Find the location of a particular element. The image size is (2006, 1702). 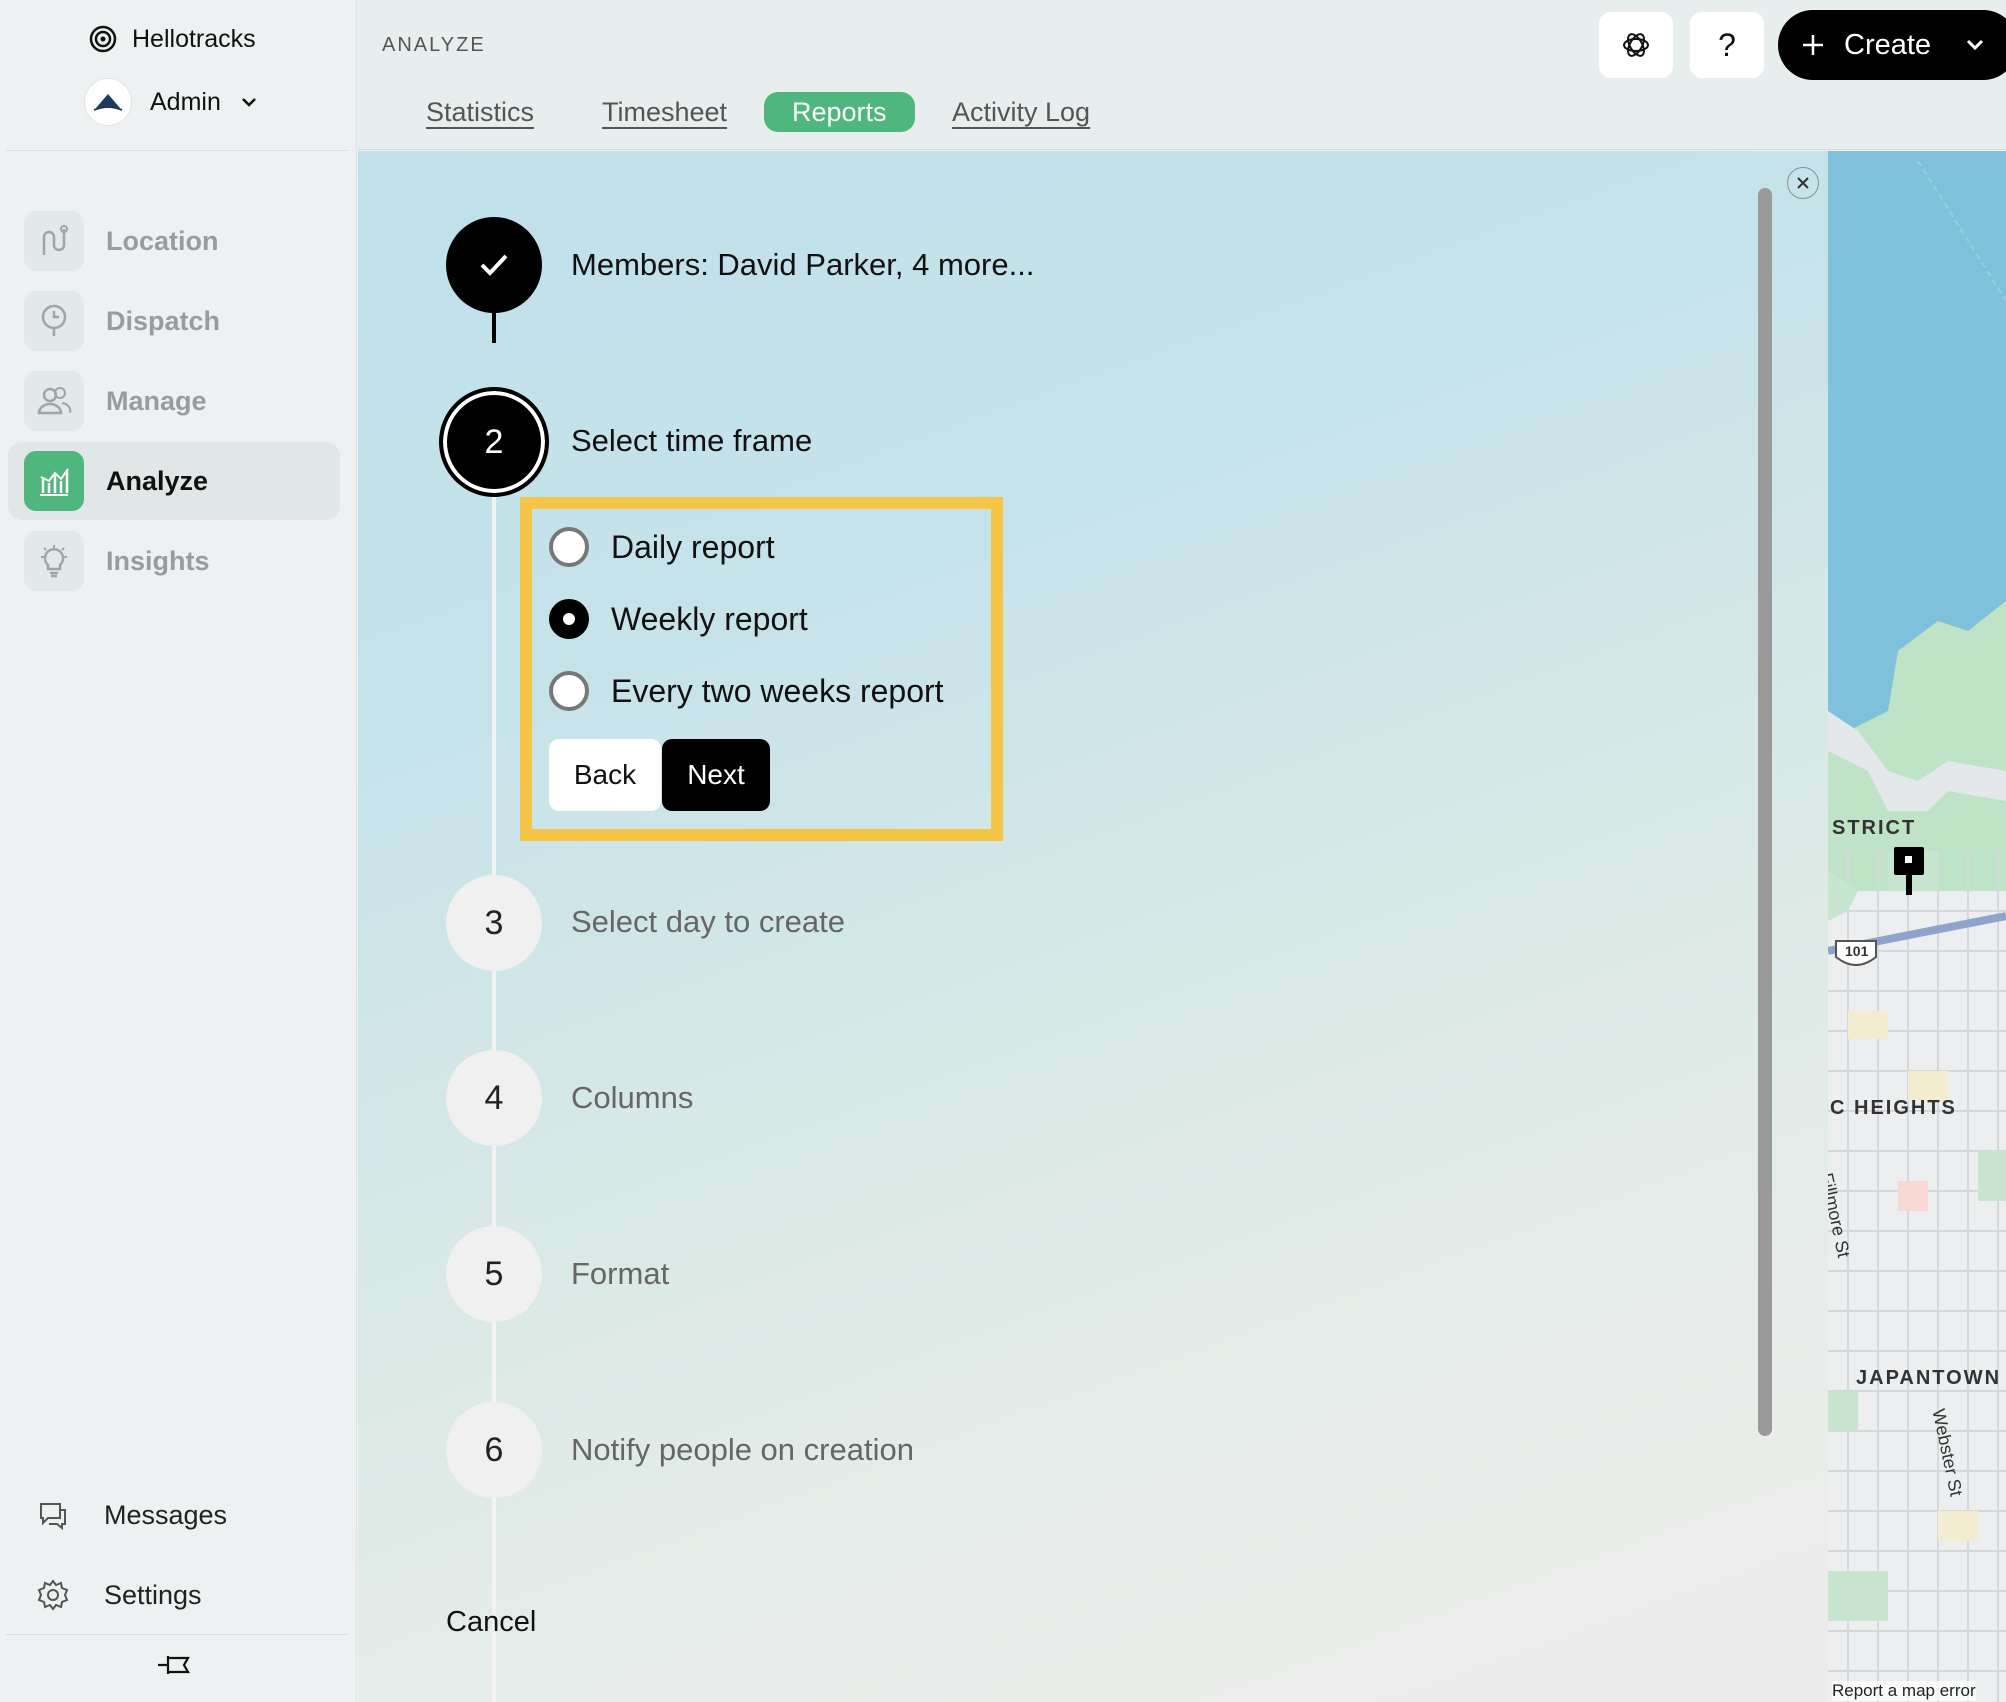

step-6-badge: 6 is located at coordinates (494, 1450).